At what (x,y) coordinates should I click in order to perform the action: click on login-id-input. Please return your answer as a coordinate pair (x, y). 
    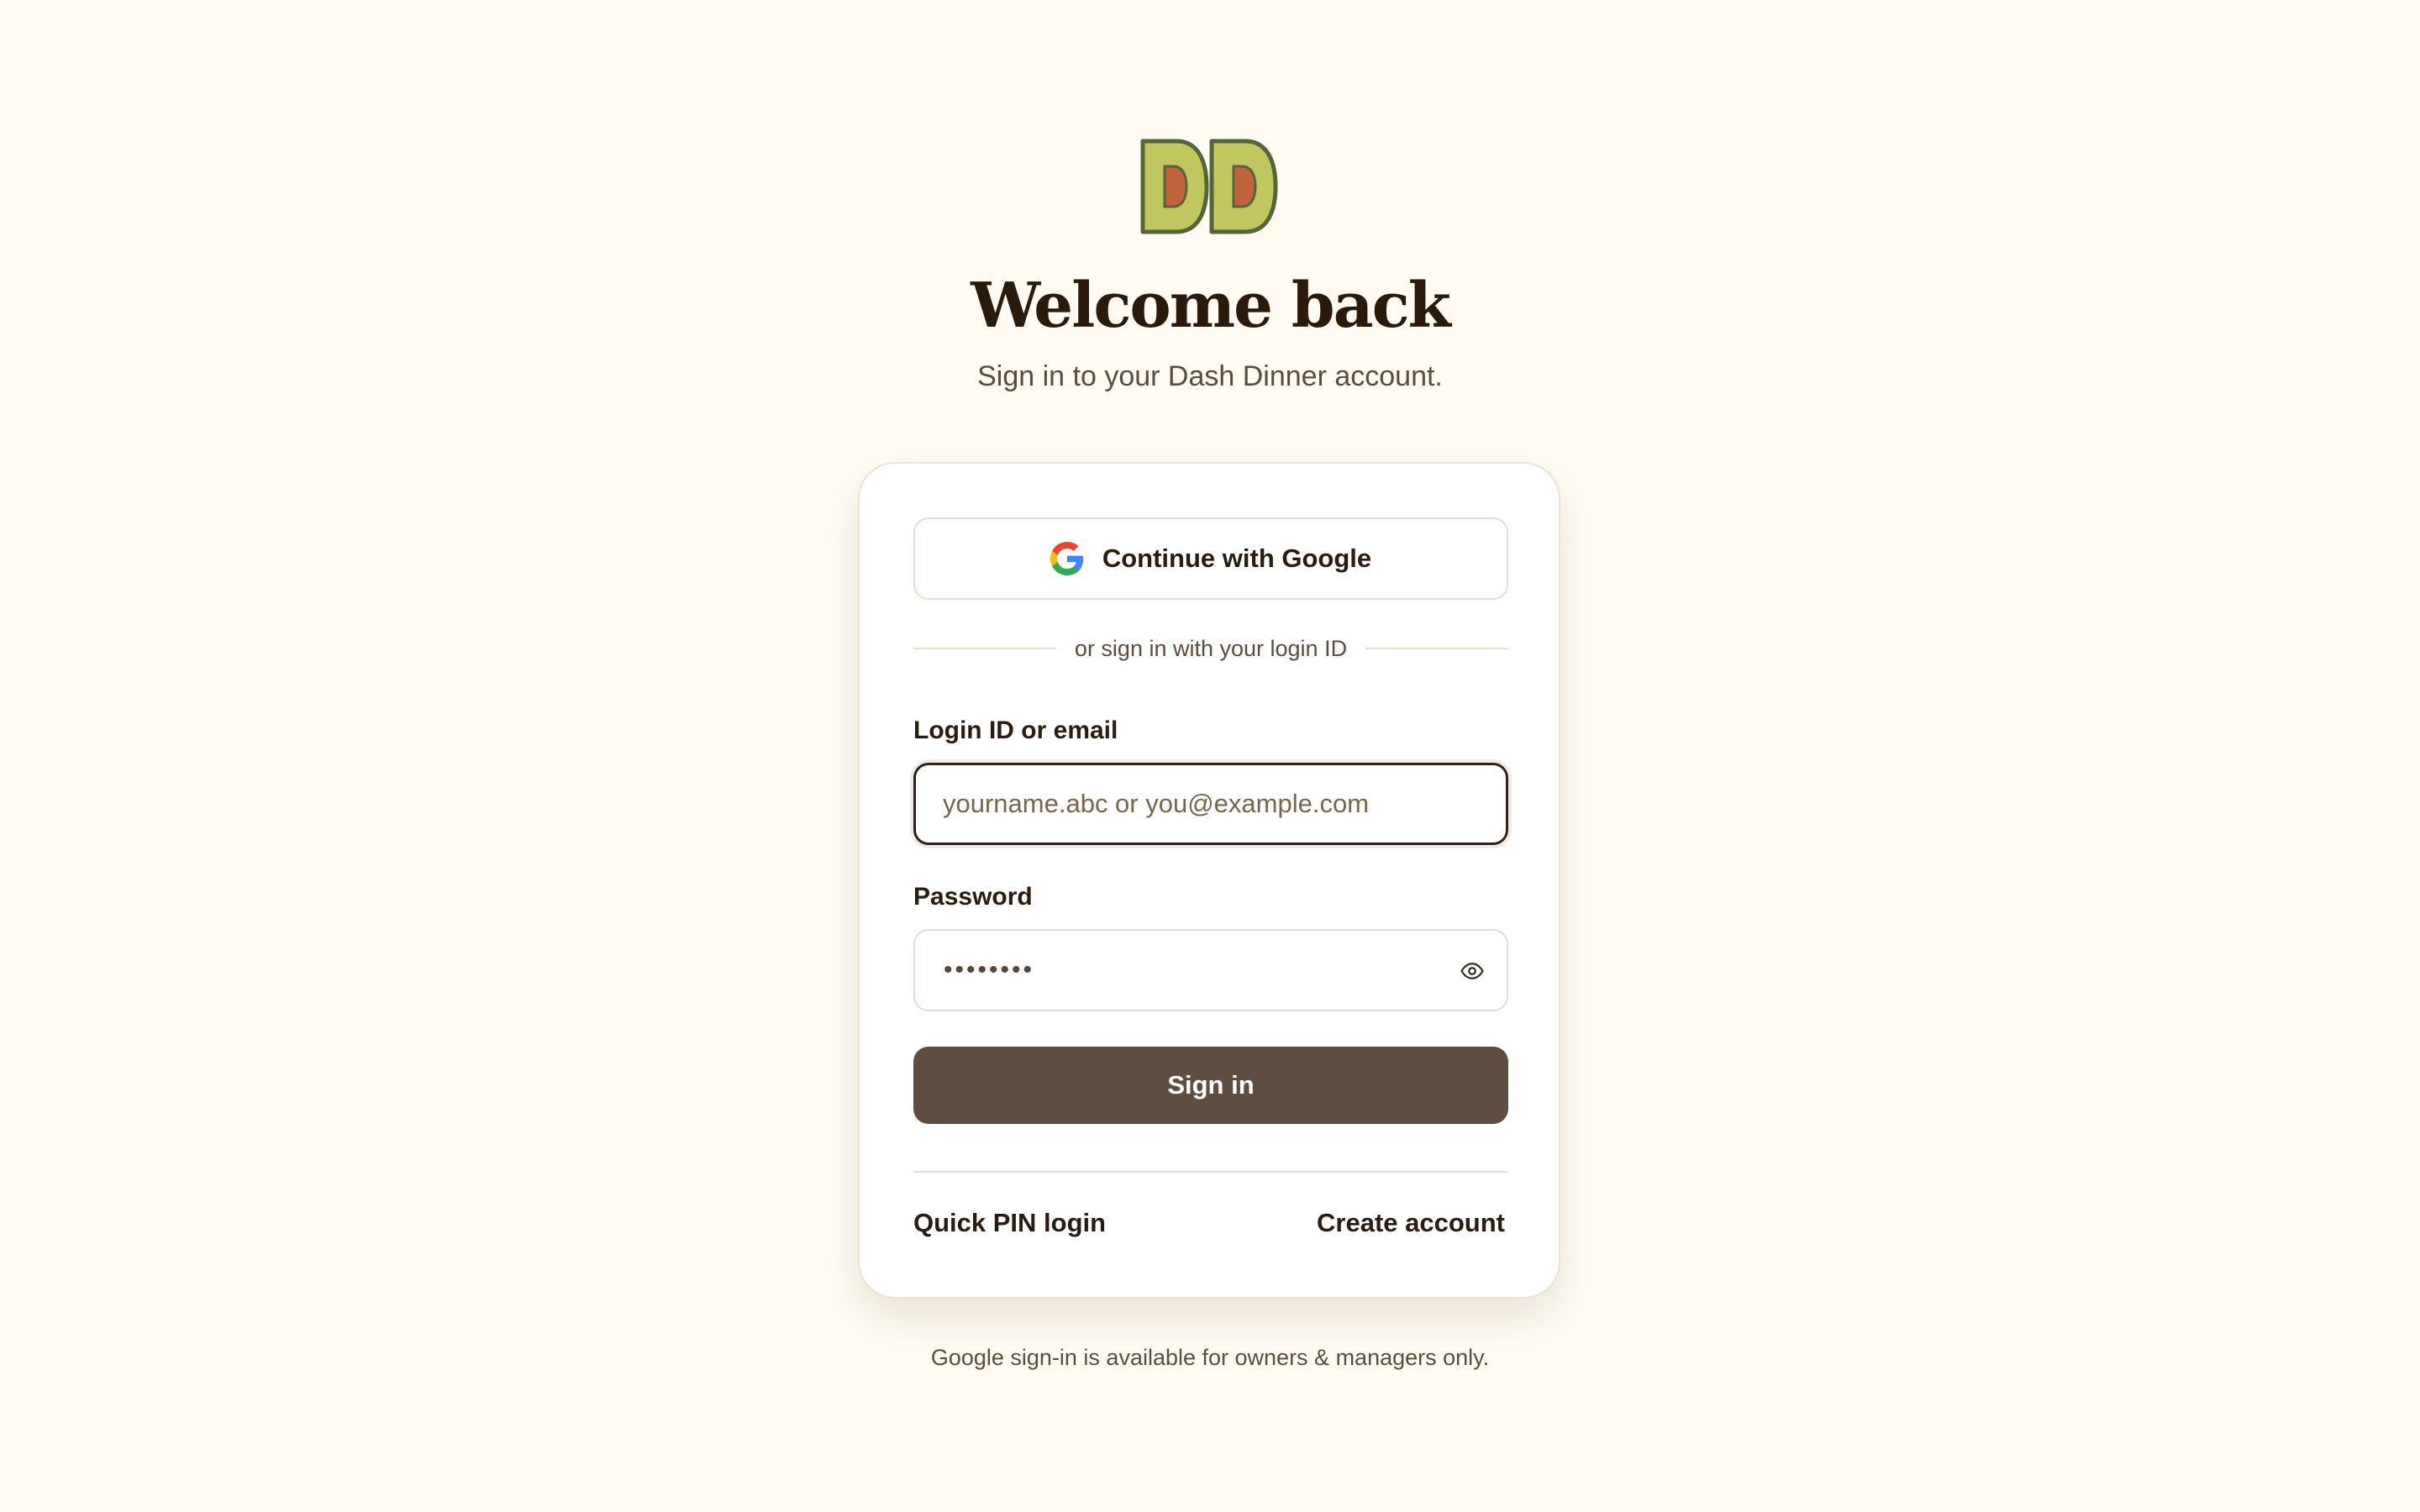
    Looking at the image, I should click on (1211, 804).